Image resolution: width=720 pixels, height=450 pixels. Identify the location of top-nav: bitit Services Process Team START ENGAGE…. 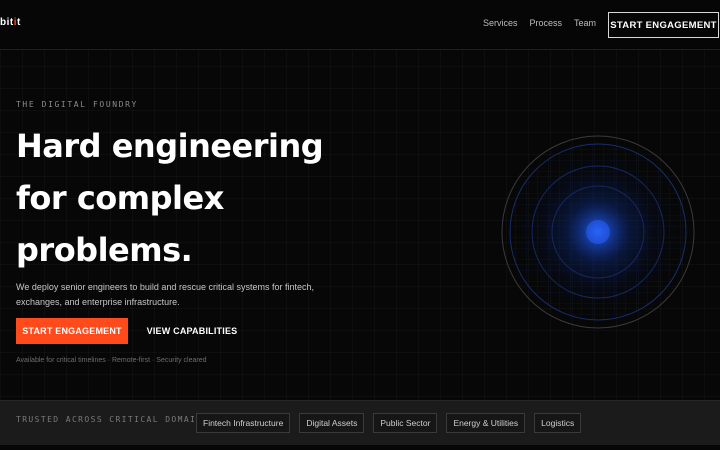
(360, 25).